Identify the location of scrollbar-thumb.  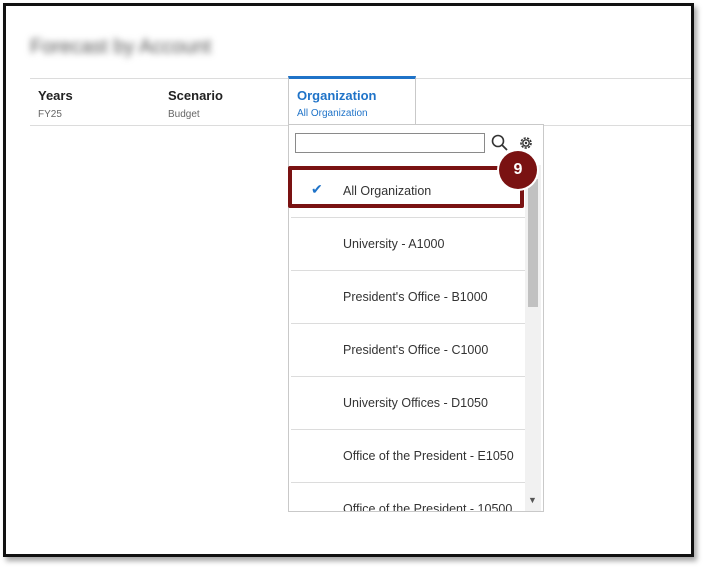
(533, 243).